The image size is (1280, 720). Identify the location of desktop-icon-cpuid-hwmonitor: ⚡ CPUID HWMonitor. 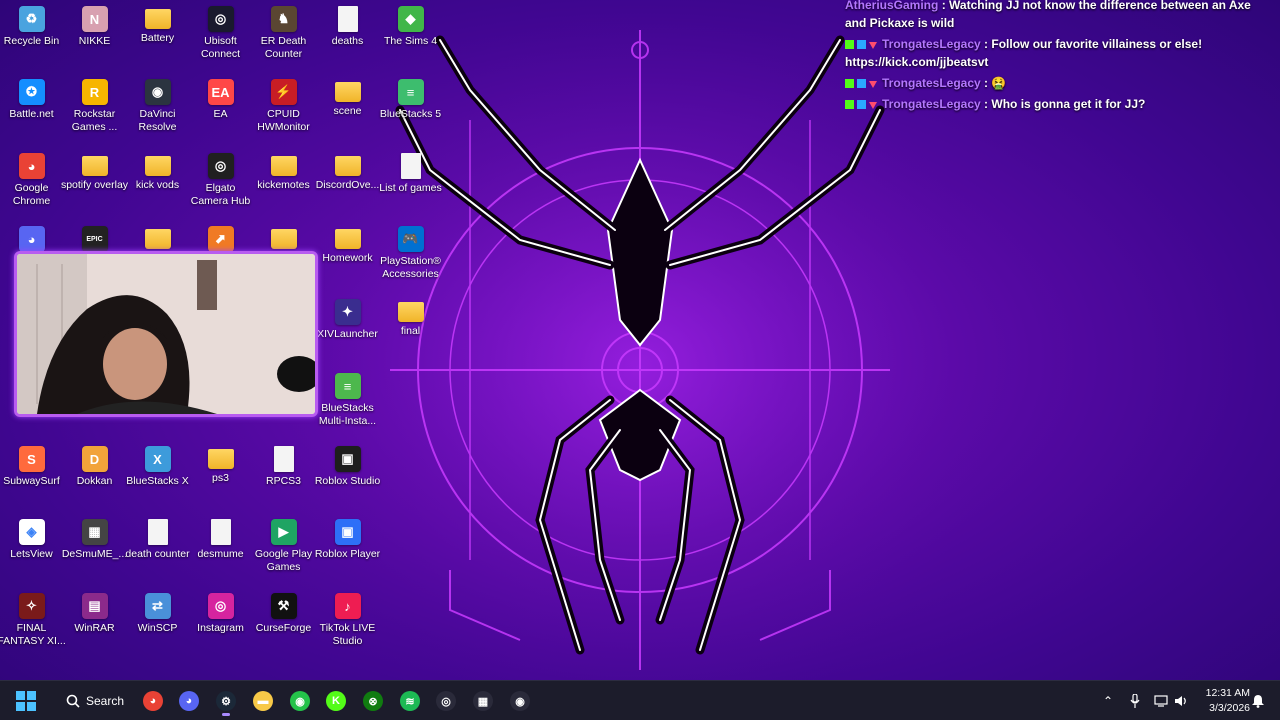
(283, 108).